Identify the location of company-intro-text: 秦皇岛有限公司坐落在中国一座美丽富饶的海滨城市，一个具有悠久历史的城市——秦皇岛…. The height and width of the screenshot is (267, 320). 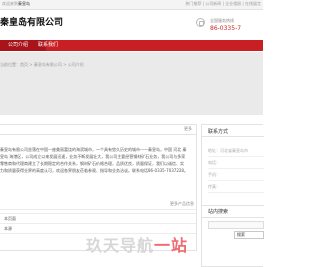
(94, 160).